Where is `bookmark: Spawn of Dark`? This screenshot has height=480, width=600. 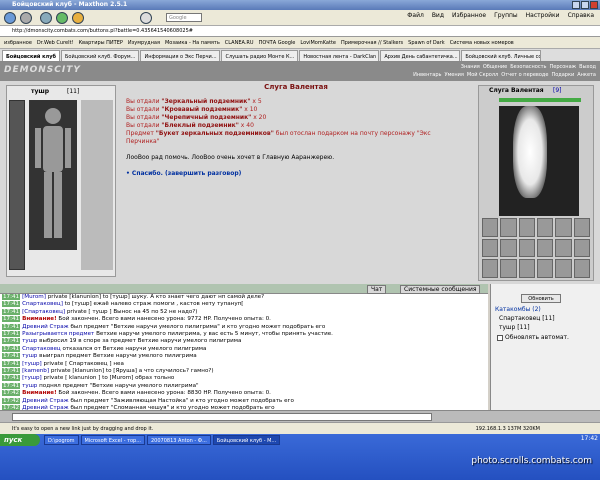 bookmark: Spawn of Dark is located at coordinates (426, 42).